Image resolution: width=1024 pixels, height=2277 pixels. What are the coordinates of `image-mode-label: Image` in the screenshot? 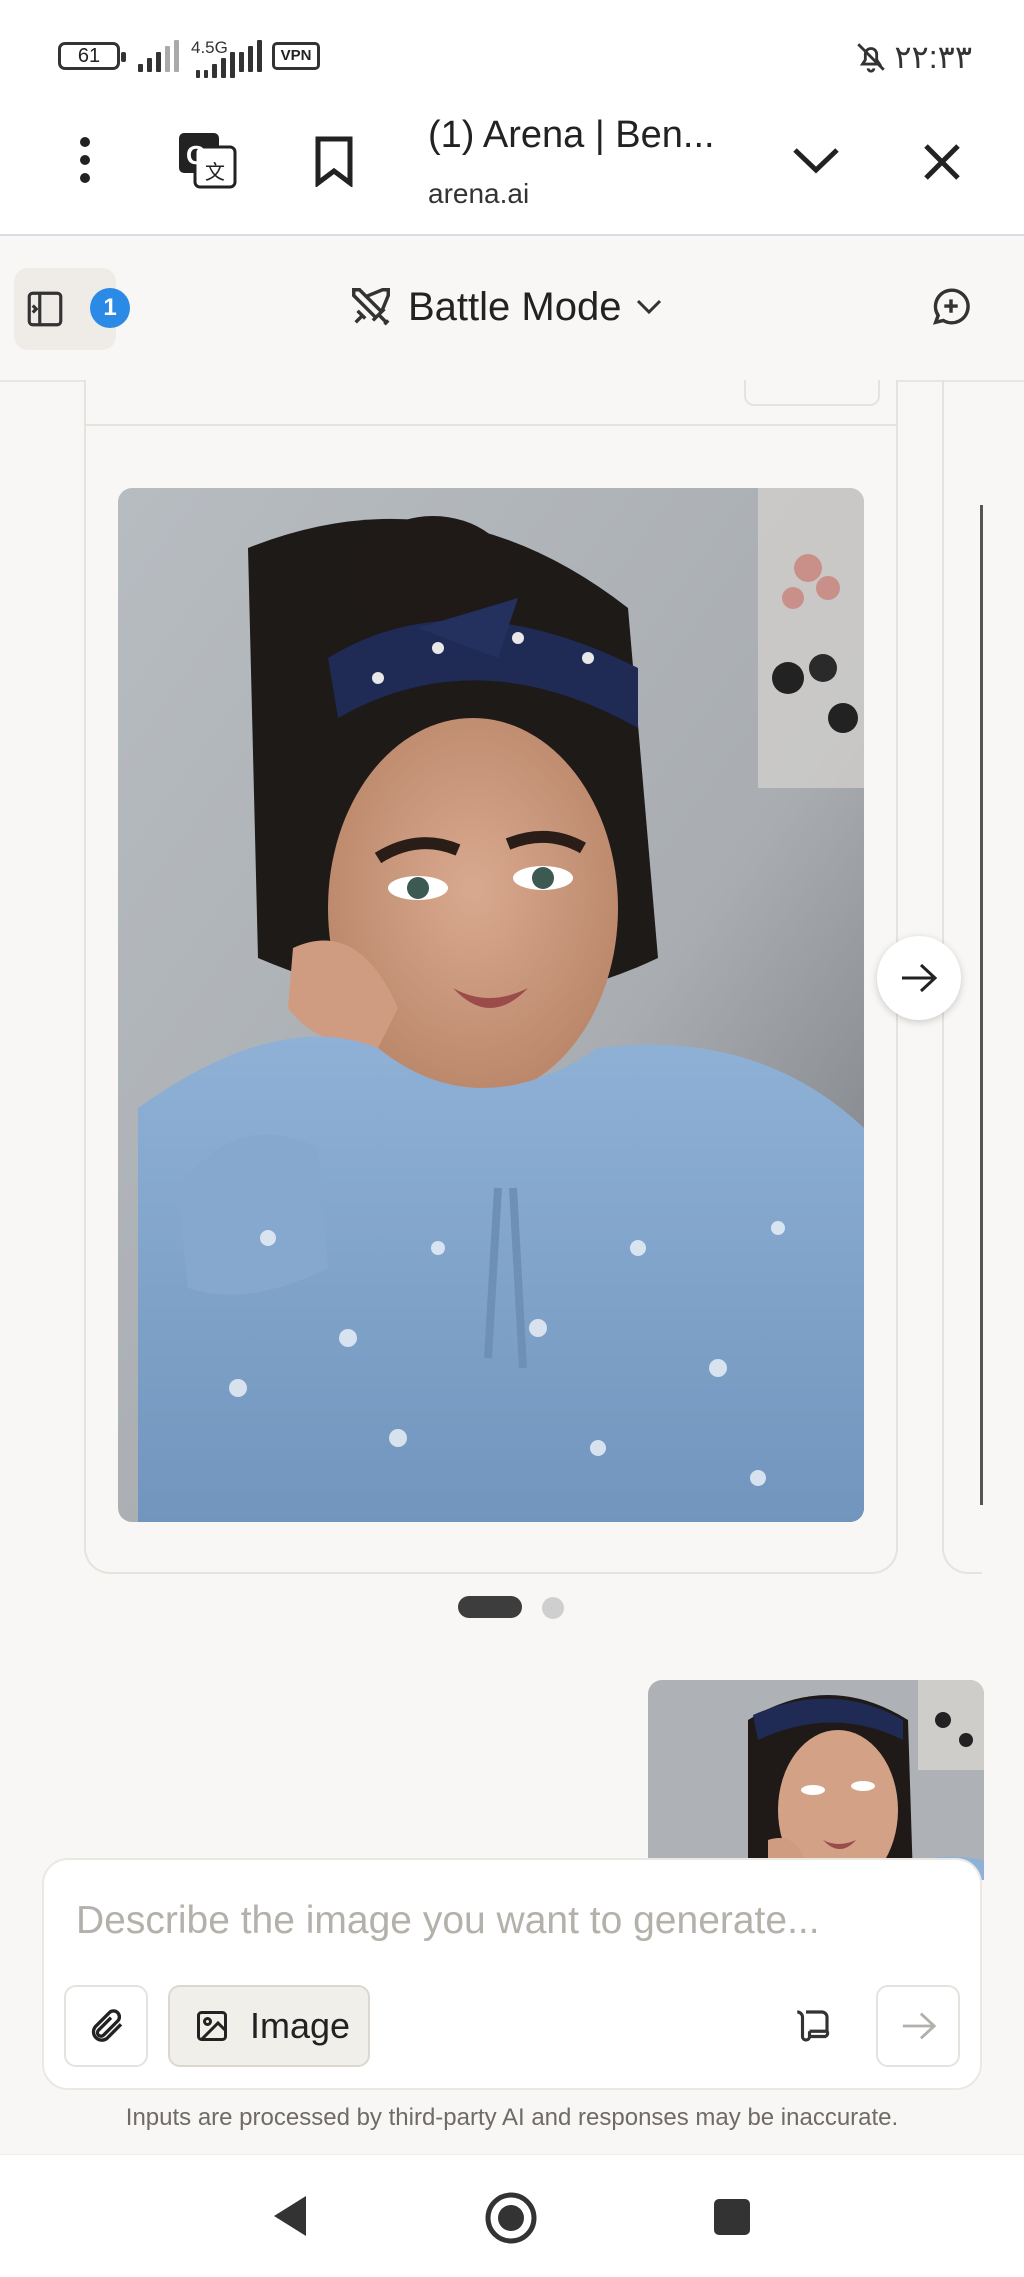 It's located at (300, 2025).